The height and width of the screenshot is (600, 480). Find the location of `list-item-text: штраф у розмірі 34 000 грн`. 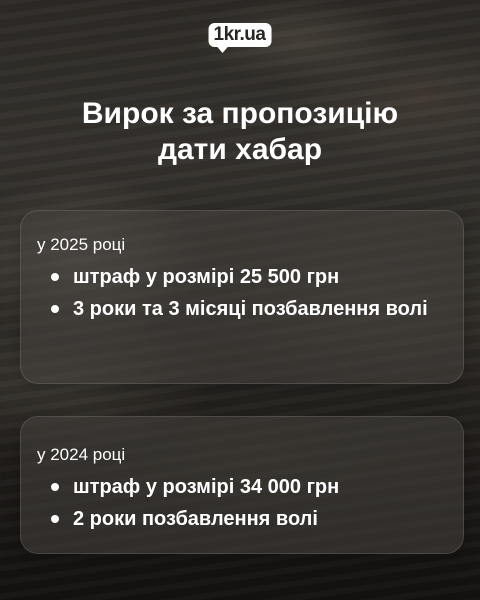

list-item-text: штраф у розмірі 34 000 грн is located at coordinates (206, 487).